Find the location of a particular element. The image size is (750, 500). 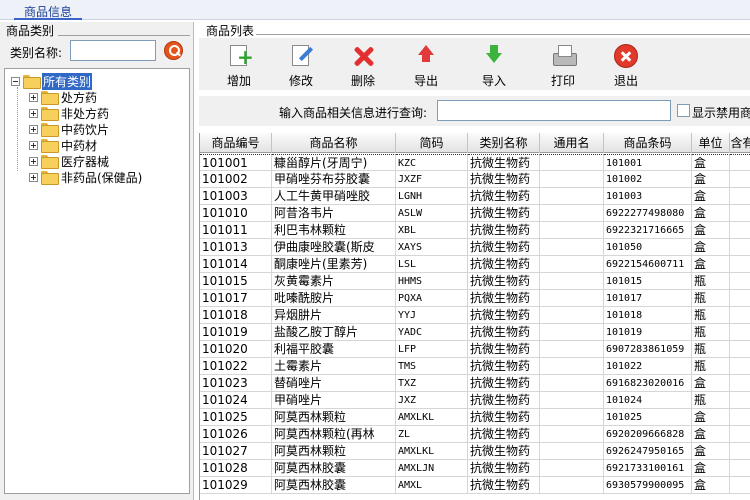

table-row: 101001 糠甾醇片(牙周宁) KZC 抗微生物药 101001 盒 is located at coordinates (475, 162).